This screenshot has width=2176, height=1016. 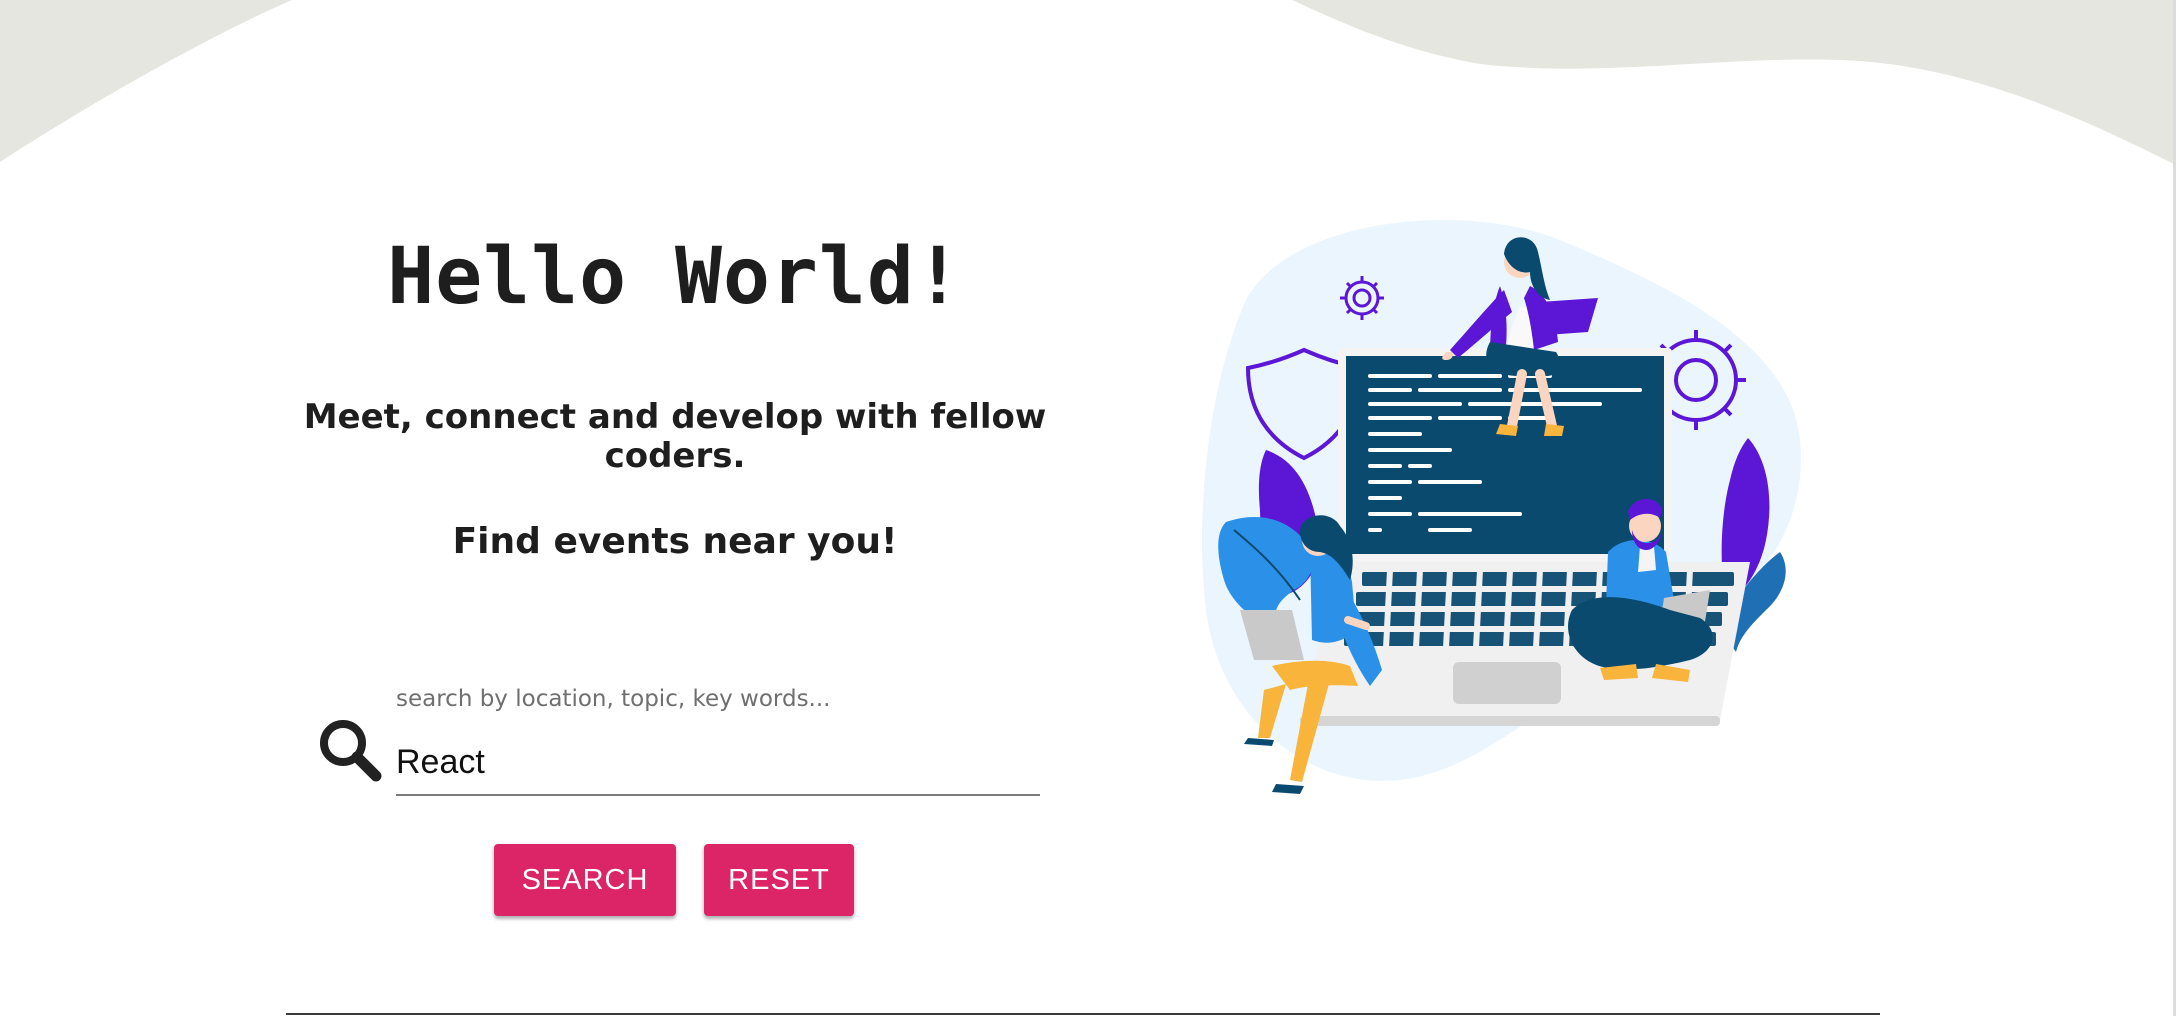 What do you see at coordinates (1505, 455) in the screenshot?
I see `laptop-screen` at bounding box center [1505, 455].